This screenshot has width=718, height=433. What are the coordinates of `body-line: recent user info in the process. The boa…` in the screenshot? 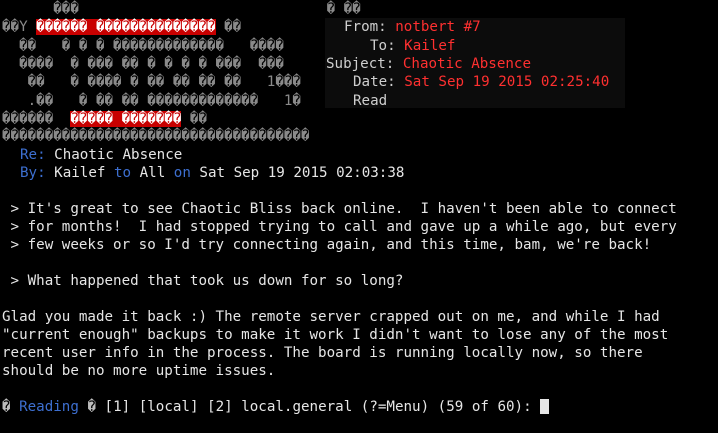 It's located at (322, 353).